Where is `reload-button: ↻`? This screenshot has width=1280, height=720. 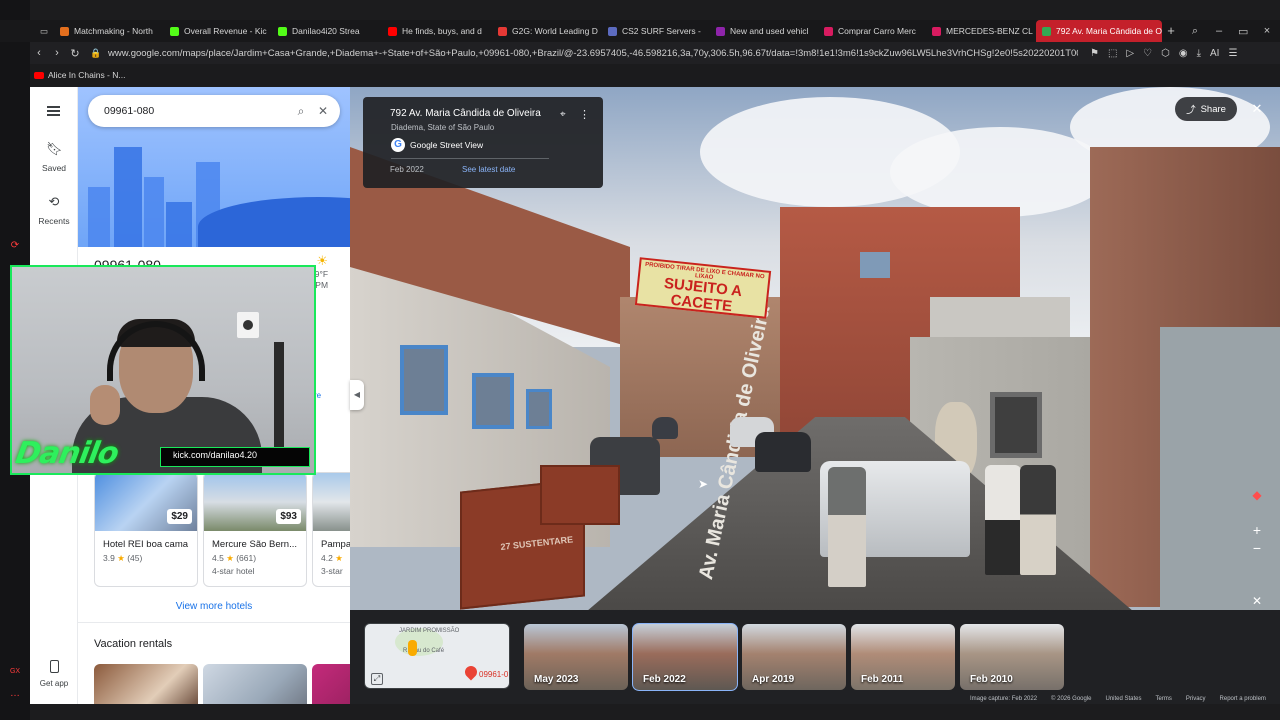 reload-button: ↻ is located at coordinates (75, 53).